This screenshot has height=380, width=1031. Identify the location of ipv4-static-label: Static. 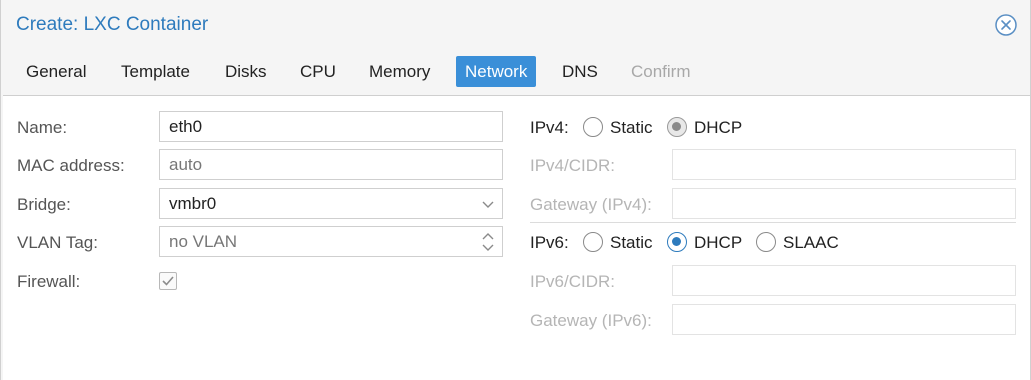
(631, 128).